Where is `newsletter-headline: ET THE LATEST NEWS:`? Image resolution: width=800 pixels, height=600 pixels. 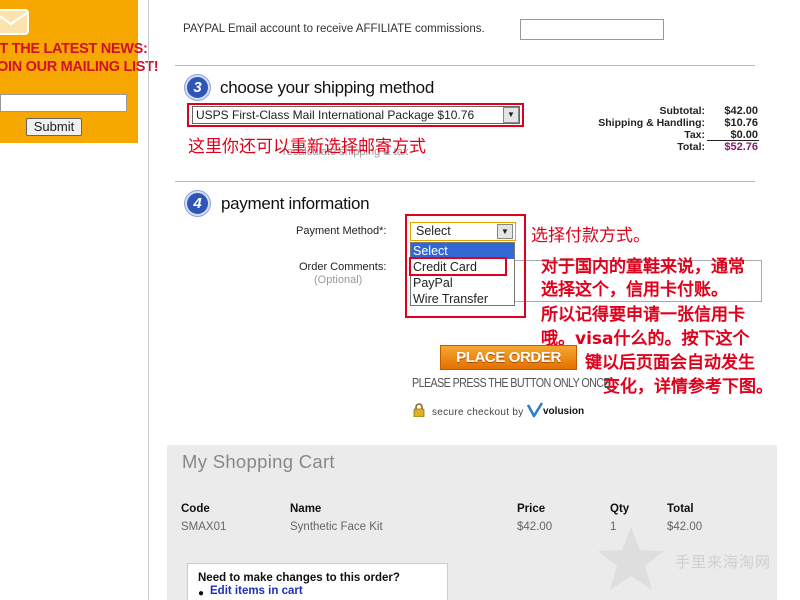 newsletter-headline: ET THE LATEST NEWS: is located at coordinates (74, 49).